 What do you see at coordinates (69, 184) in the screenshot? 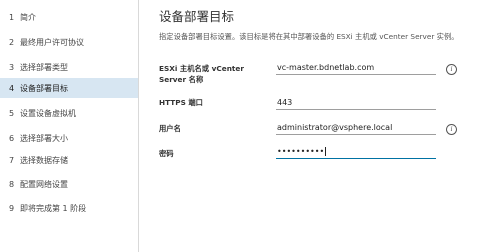
I see `step-network: 8 配置网络设置` at bounding box center [69, 184].